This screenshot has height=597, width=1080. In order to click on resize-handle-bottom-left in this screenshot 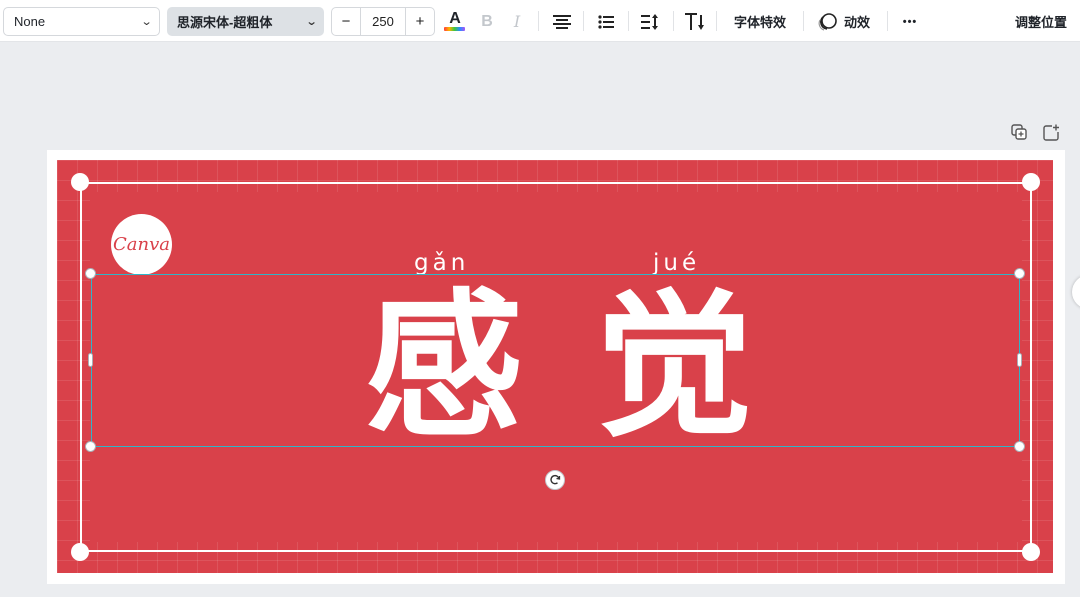, I will do `click(90, 446)`.